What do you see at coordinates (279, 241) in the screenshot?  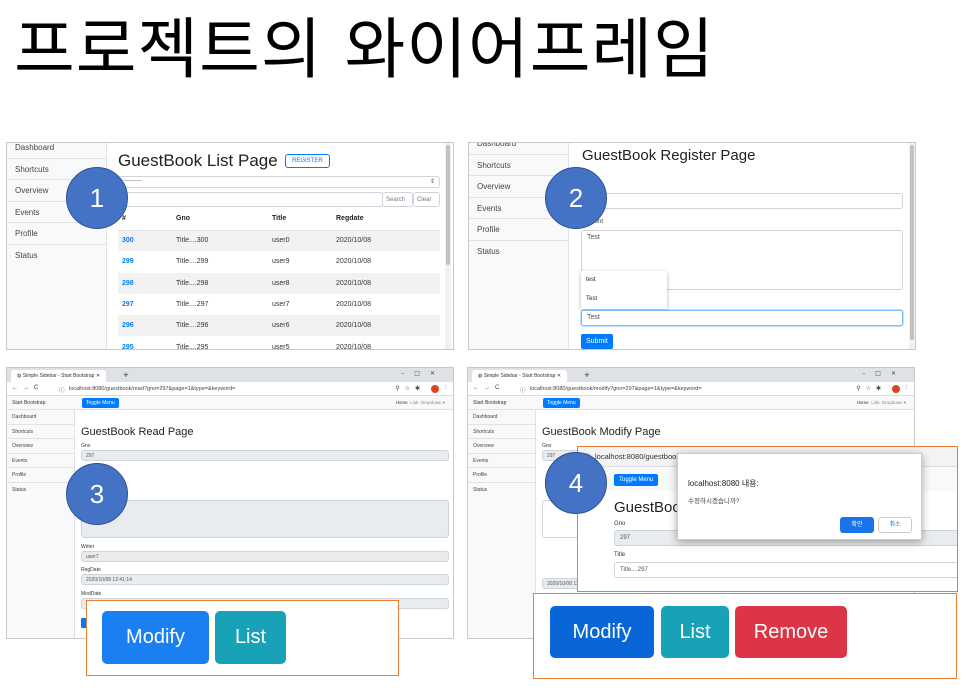 I see `table-row: 300 Title....300 user0 2020/10/08` at bounding box center [279, 241].